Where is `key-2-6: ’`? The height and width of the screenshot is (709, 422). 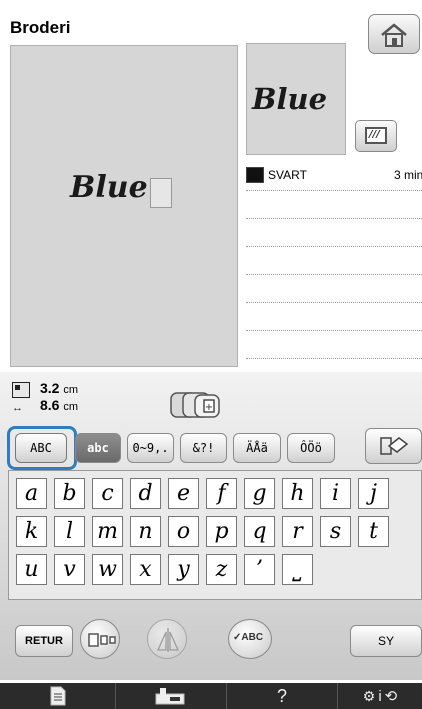 key-2-6: ’ is located at coordinates (259, 569).